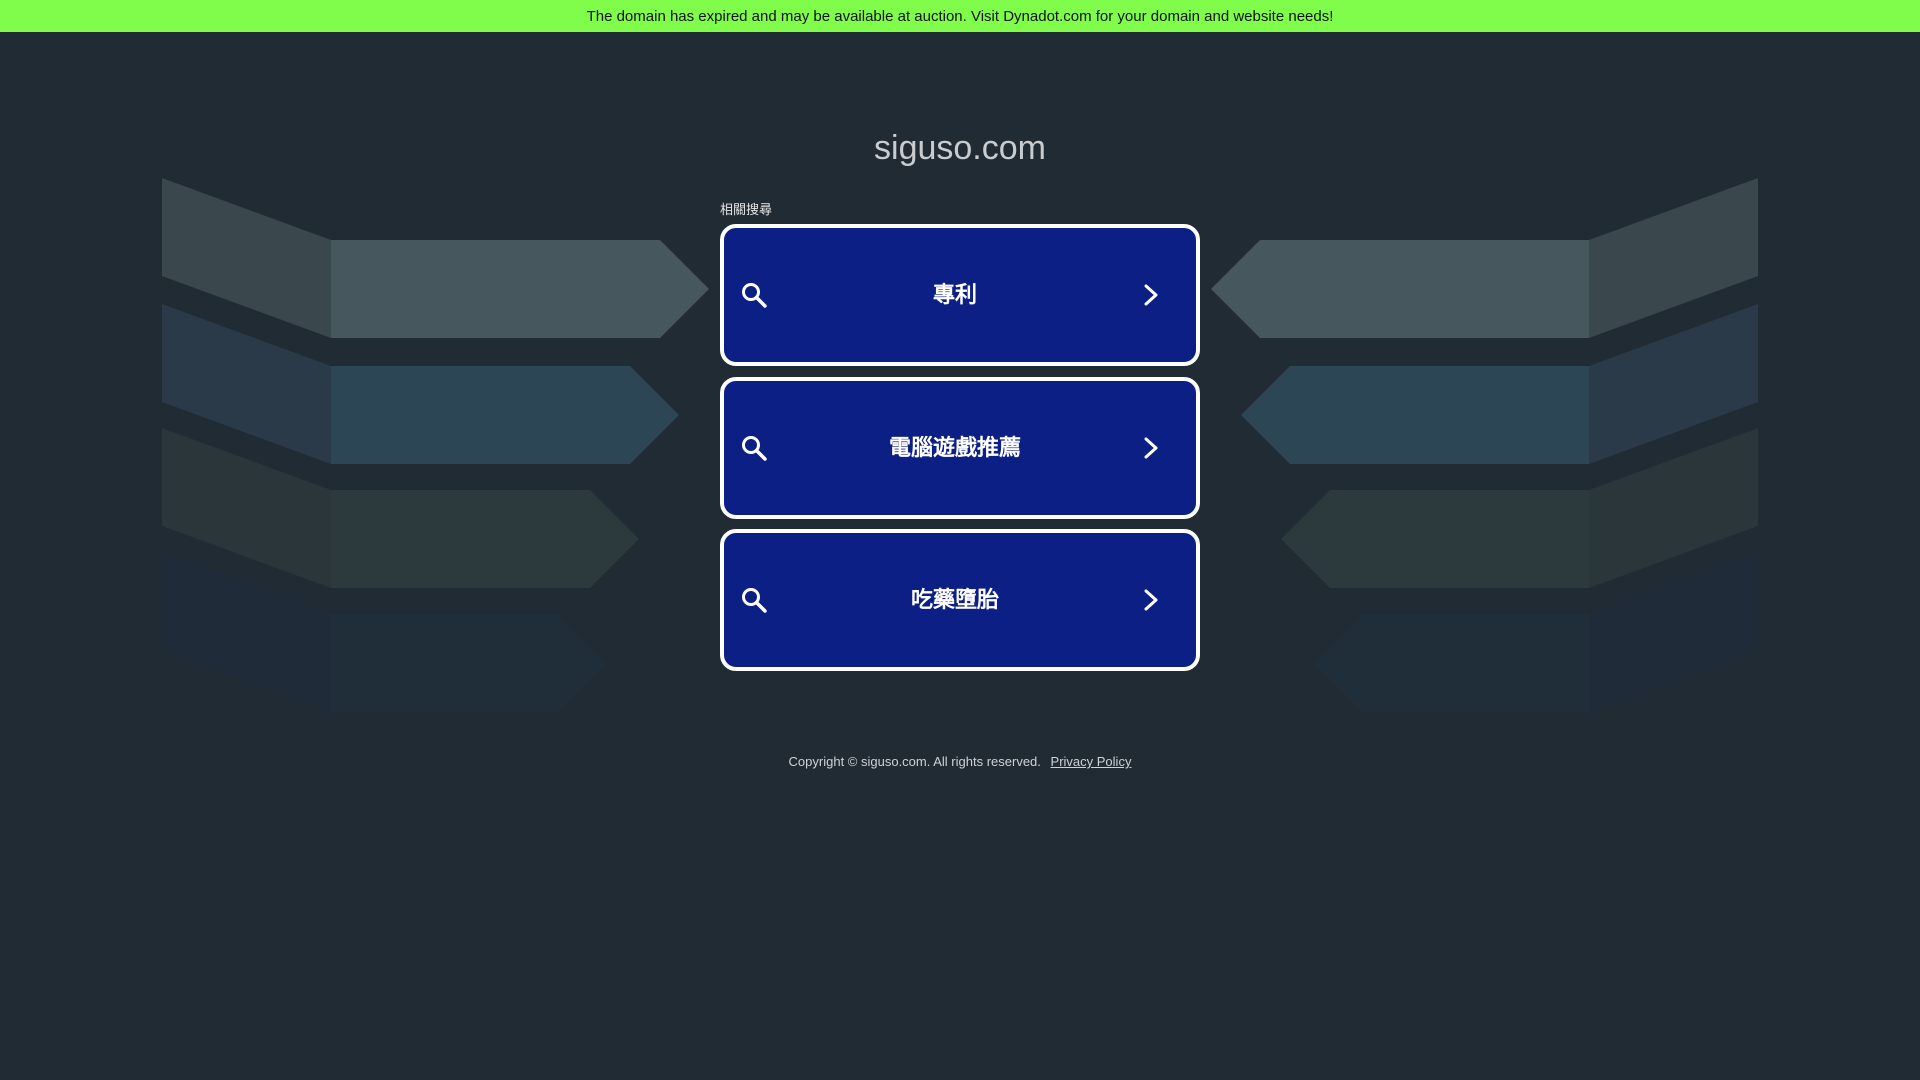 This screenshot has height=1080, width=1920. I want to click on related-search-button-2: 電腦遊戲推薦, so click(960, 448).